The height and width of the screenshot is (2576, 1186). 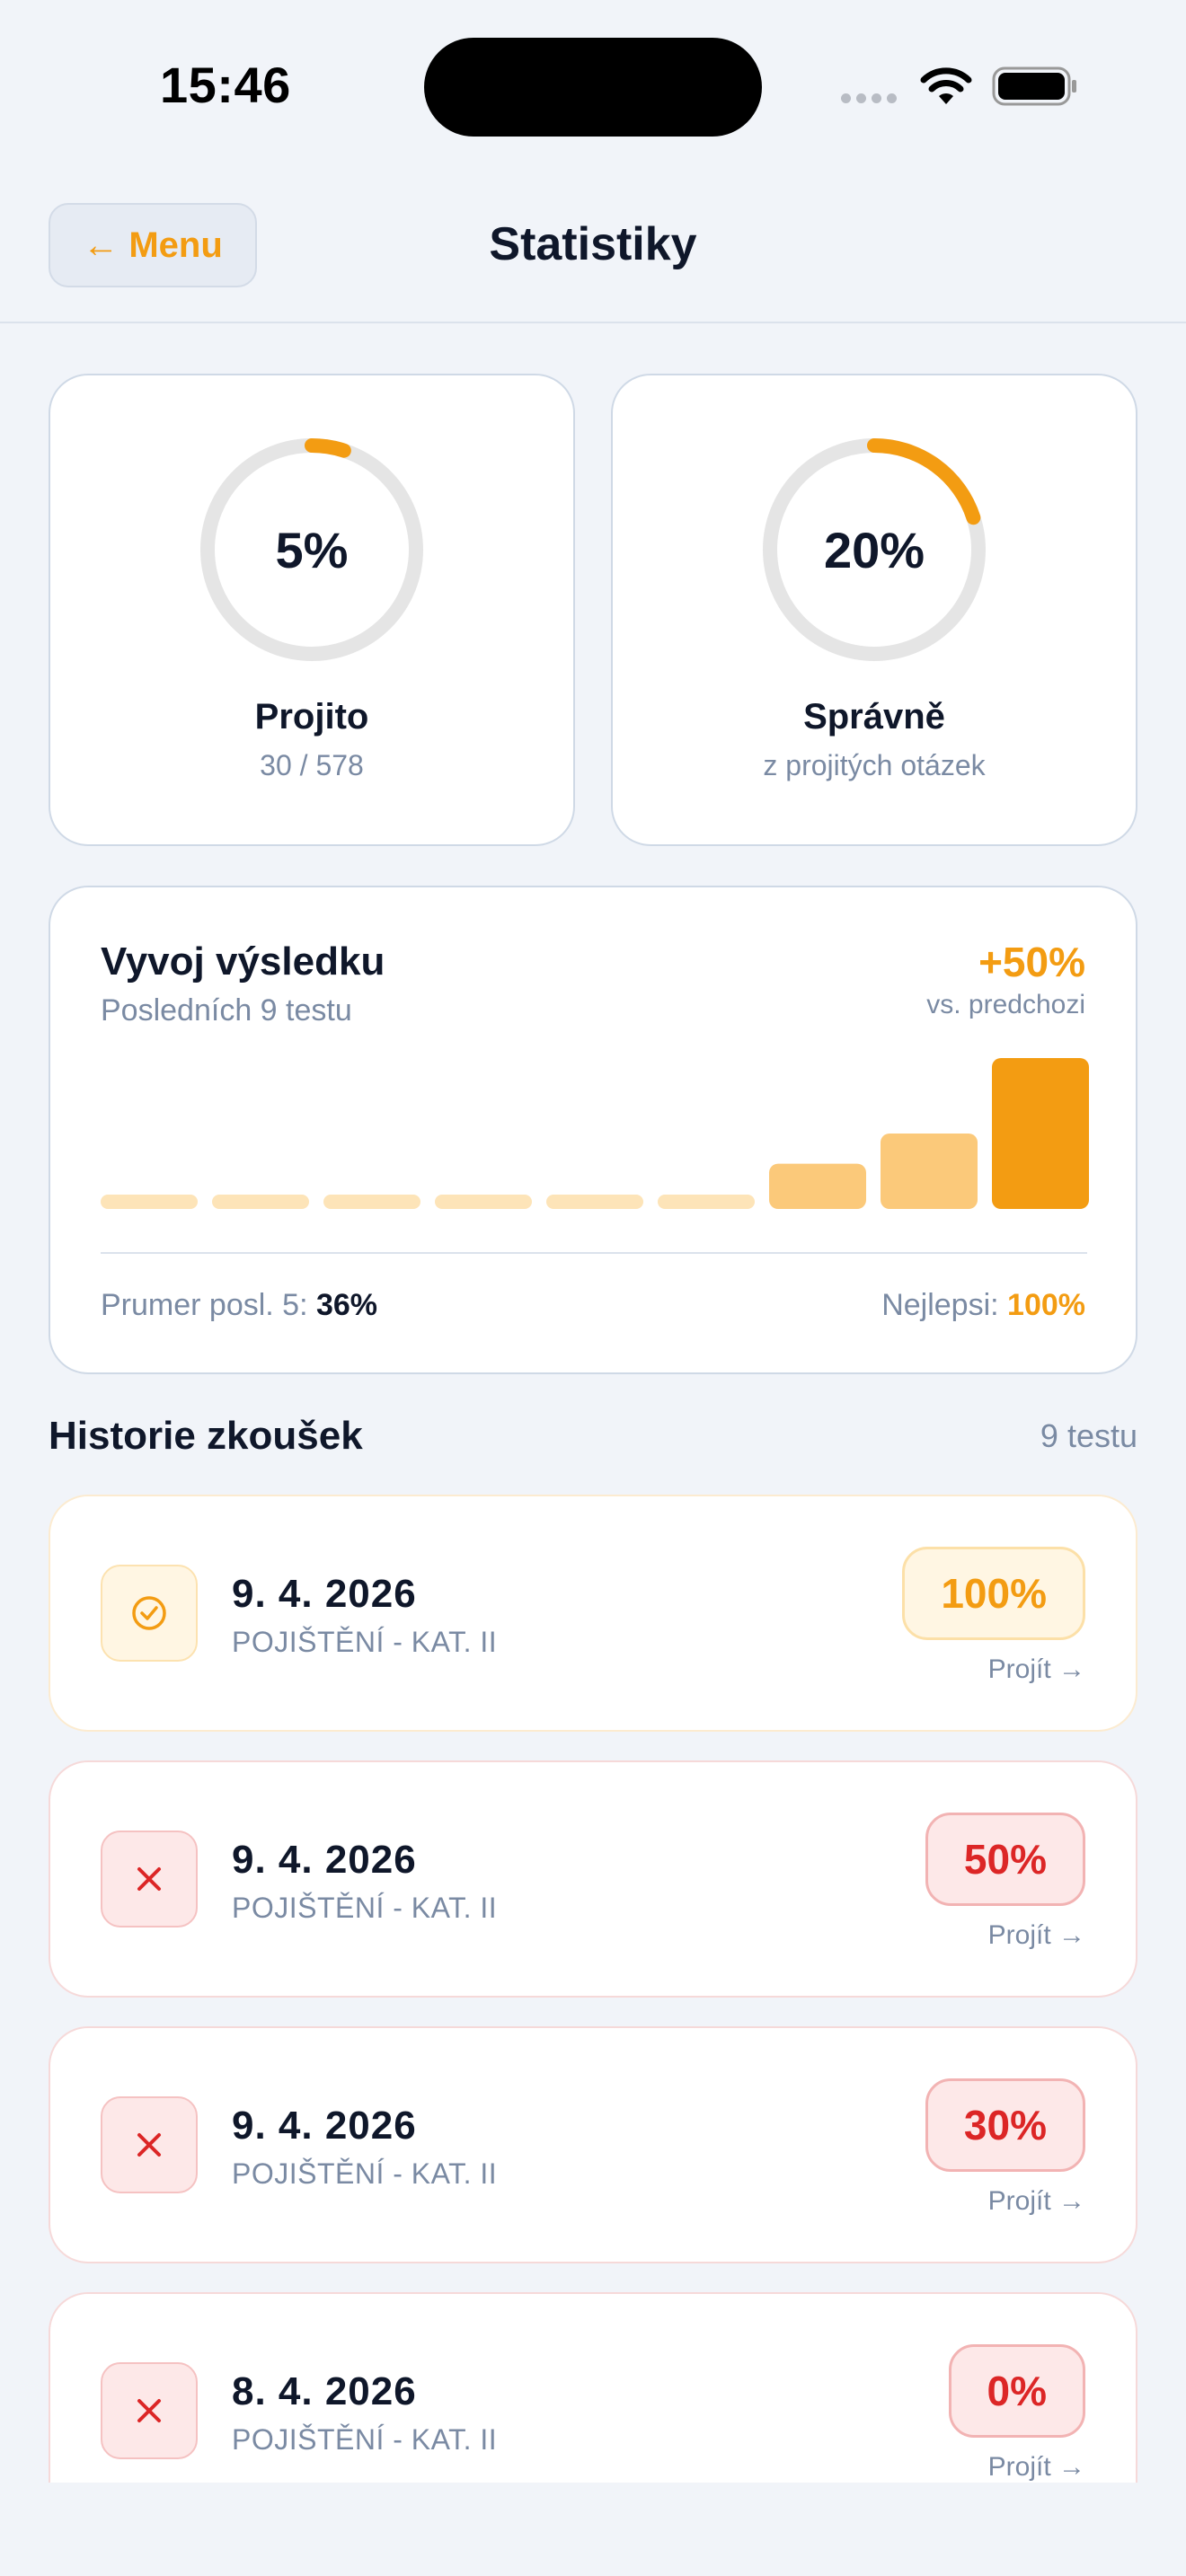 I want to click on correct-label: Správně, so click(x=874, y=717).